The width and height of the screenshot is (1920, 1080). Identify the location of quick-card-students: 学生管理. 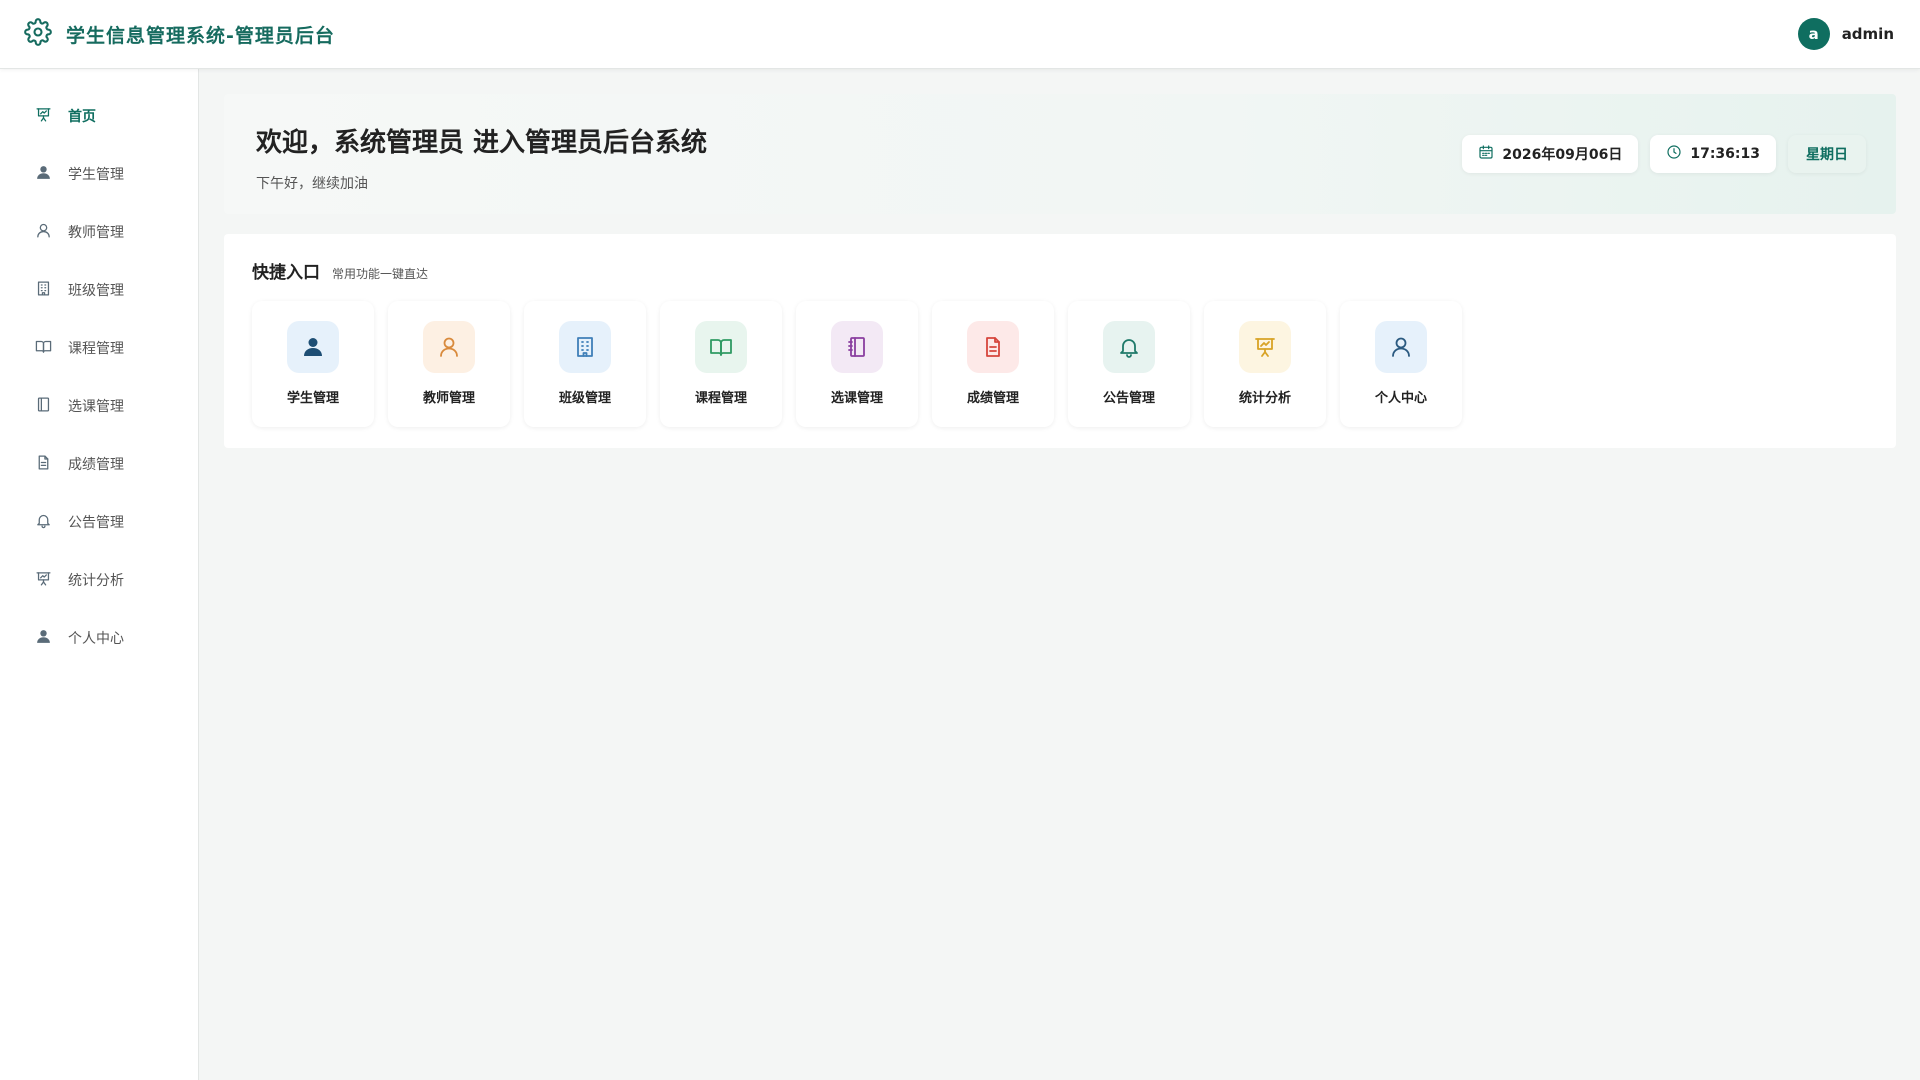
(313, 364).